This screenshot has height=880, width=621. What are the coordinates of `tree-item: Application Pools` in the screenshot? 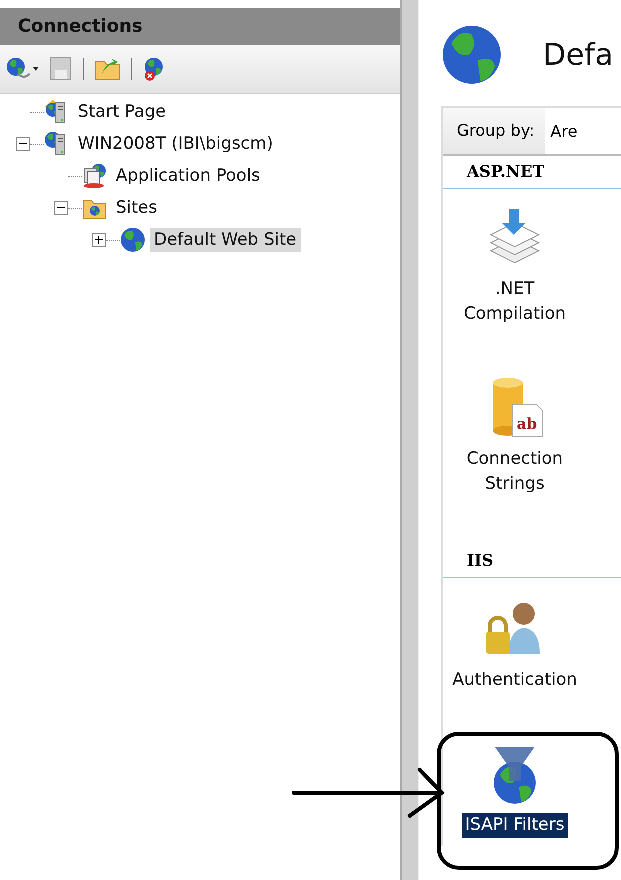 It's located at (188, 176).